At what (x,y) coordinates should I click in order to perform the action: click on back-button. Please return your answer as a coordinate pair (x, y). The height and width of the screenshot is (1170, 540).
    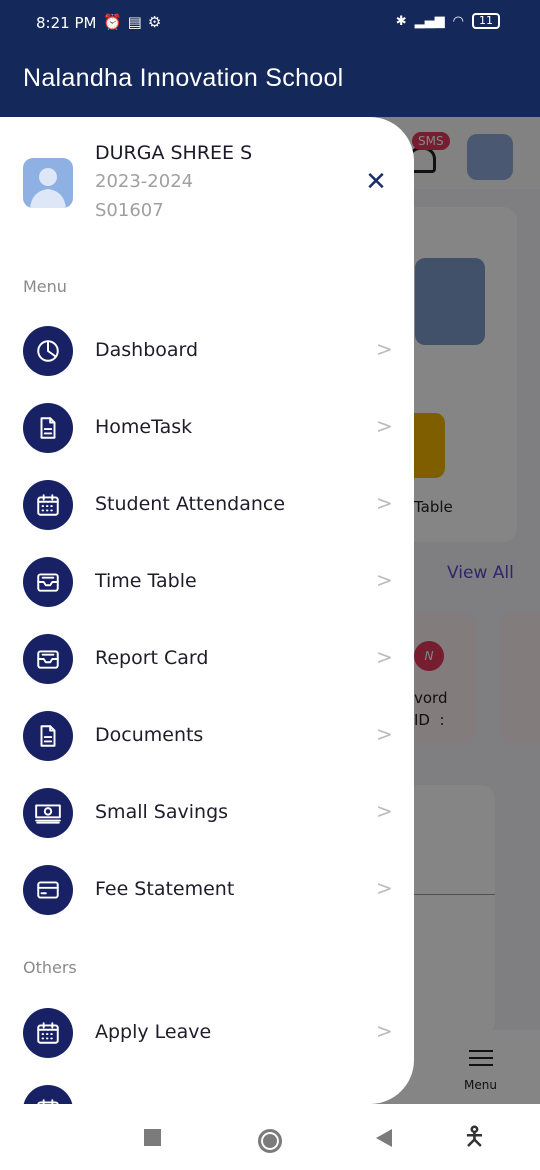
    Looking at the image, I should click on (384, 1138).